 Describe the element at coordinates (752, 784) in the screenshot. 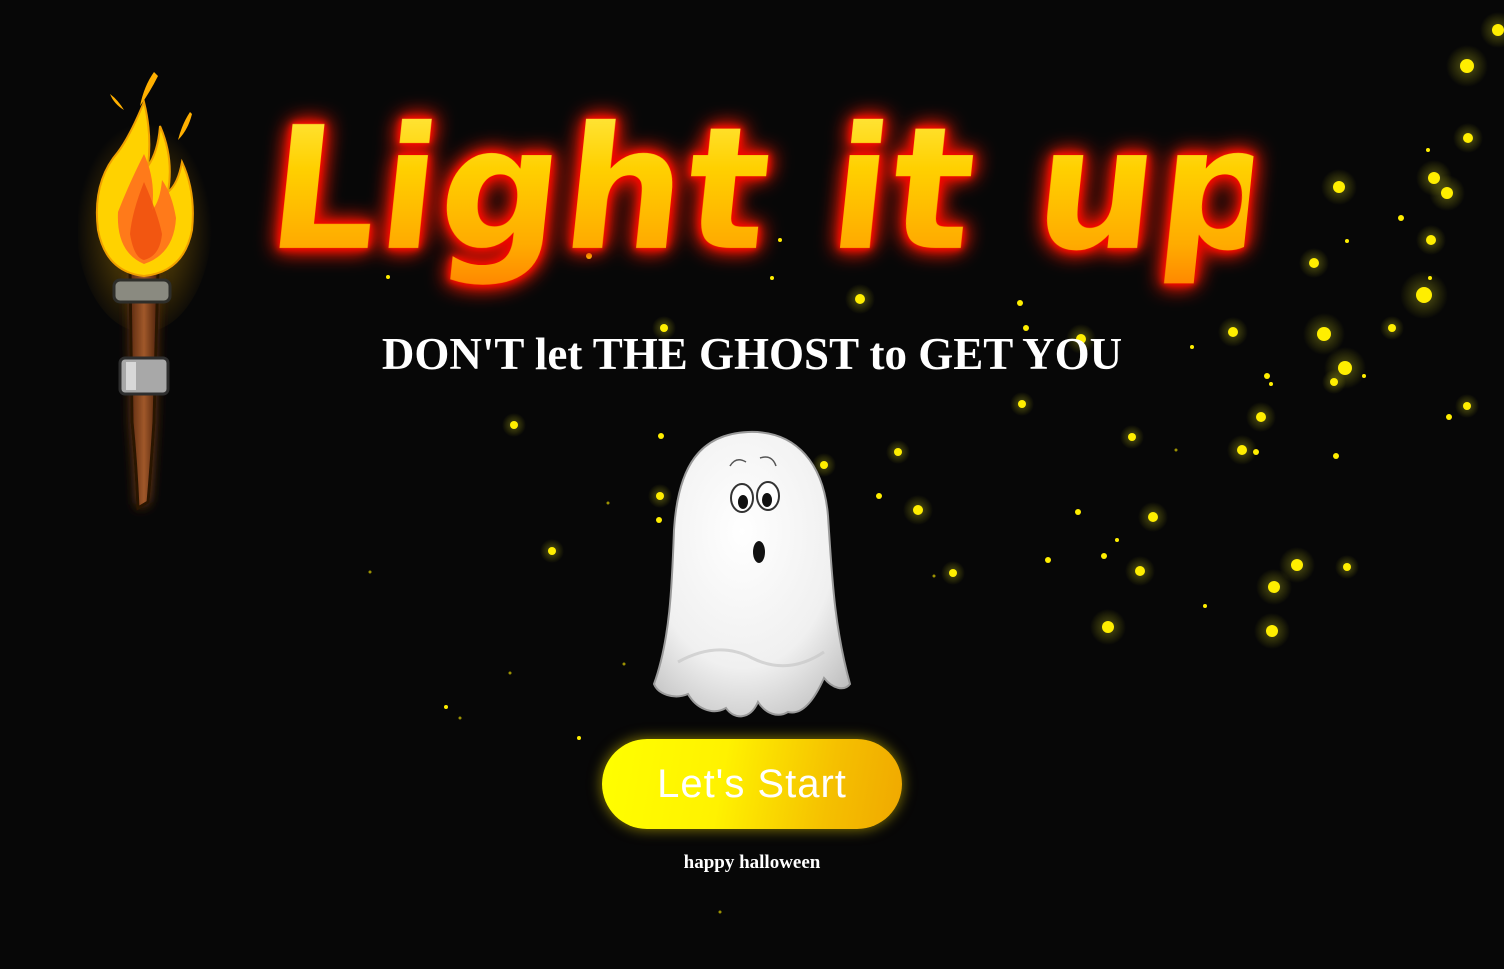

I see `start-button: Let's Start` at that location.